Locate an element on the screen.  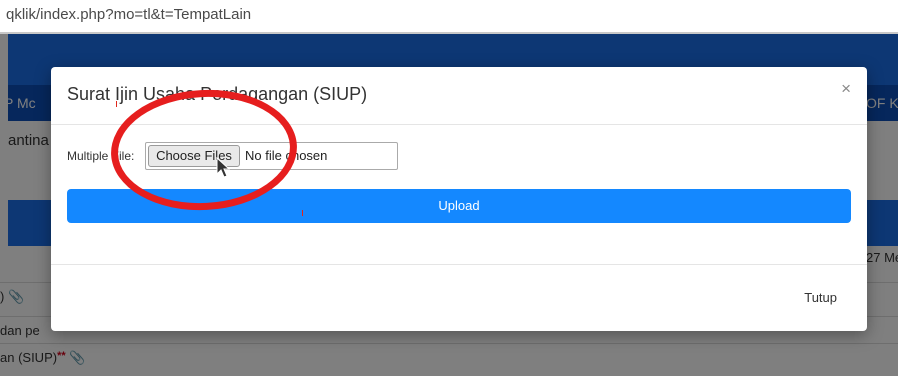
address-bar: qklik/index.php?mo=tl&t=TempatLain is located at coordinates (449, 16).